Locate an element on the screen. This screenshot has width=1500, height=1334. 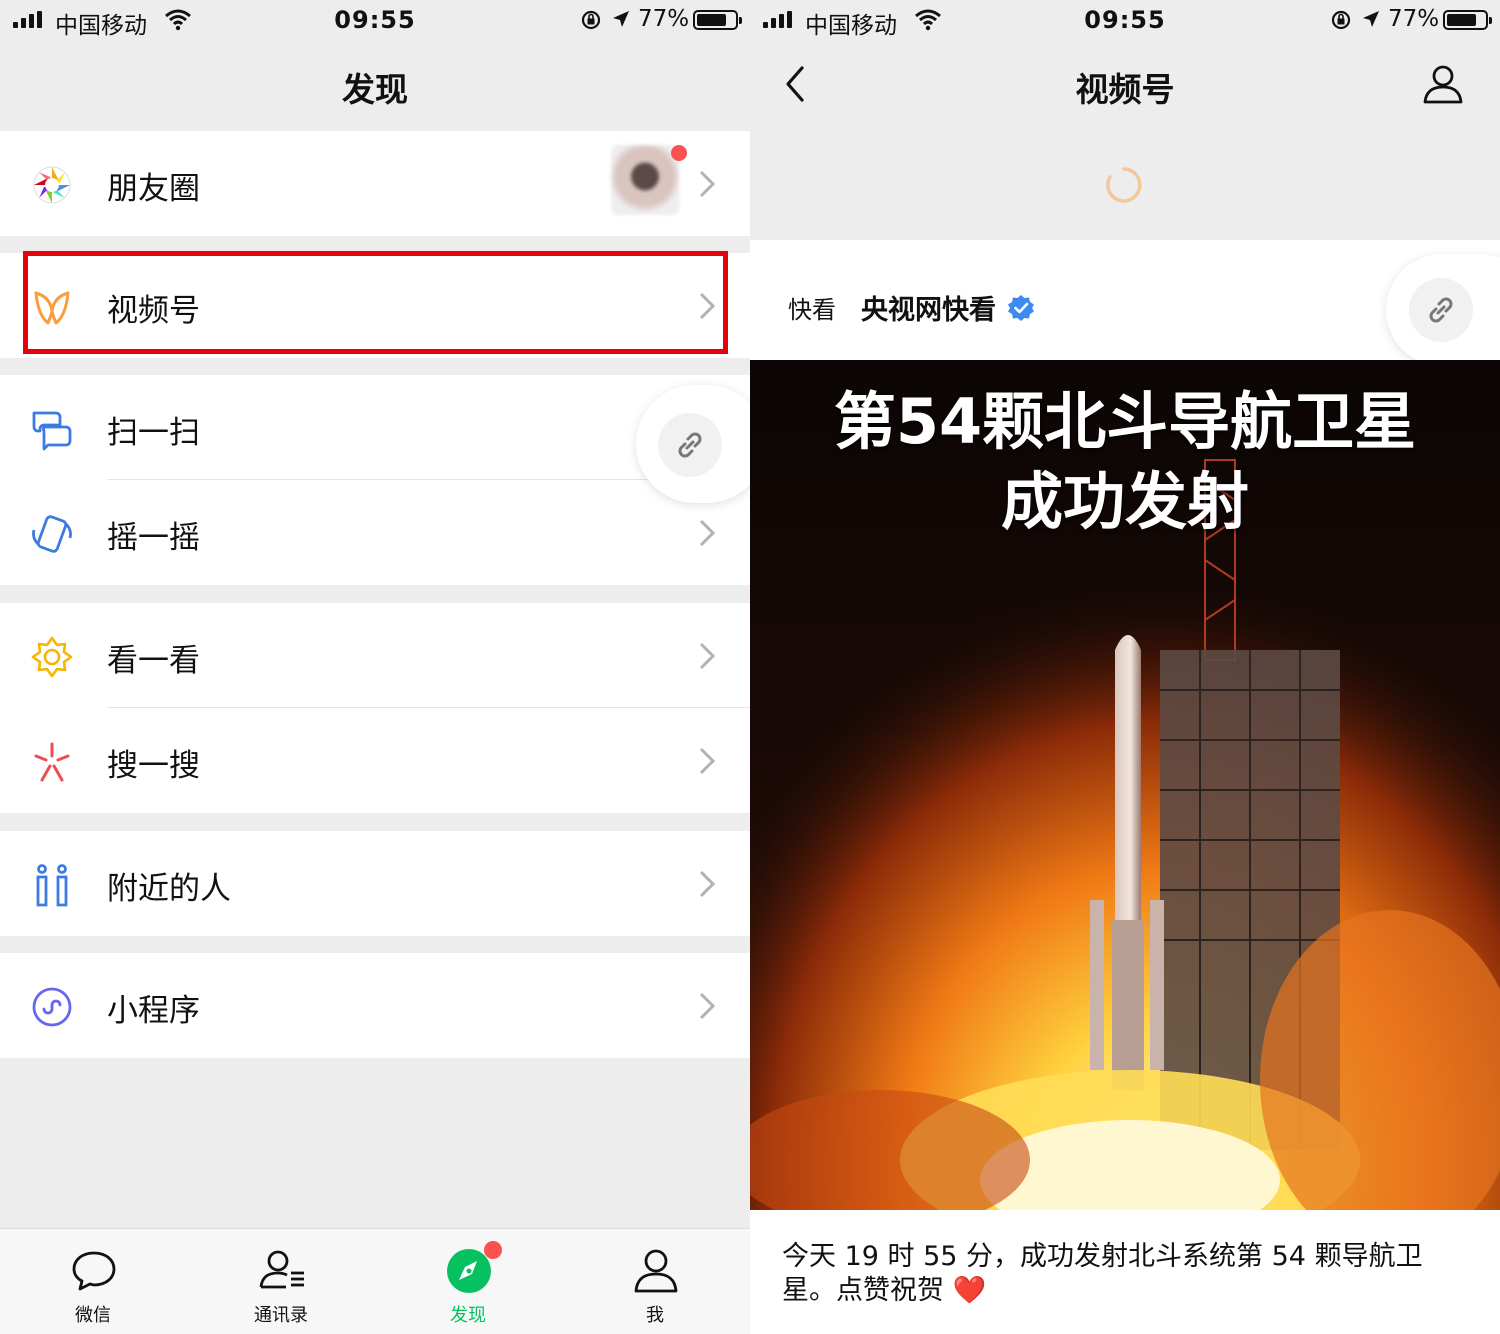
page-title: 视频号 is located at coordinates (1125, 89).